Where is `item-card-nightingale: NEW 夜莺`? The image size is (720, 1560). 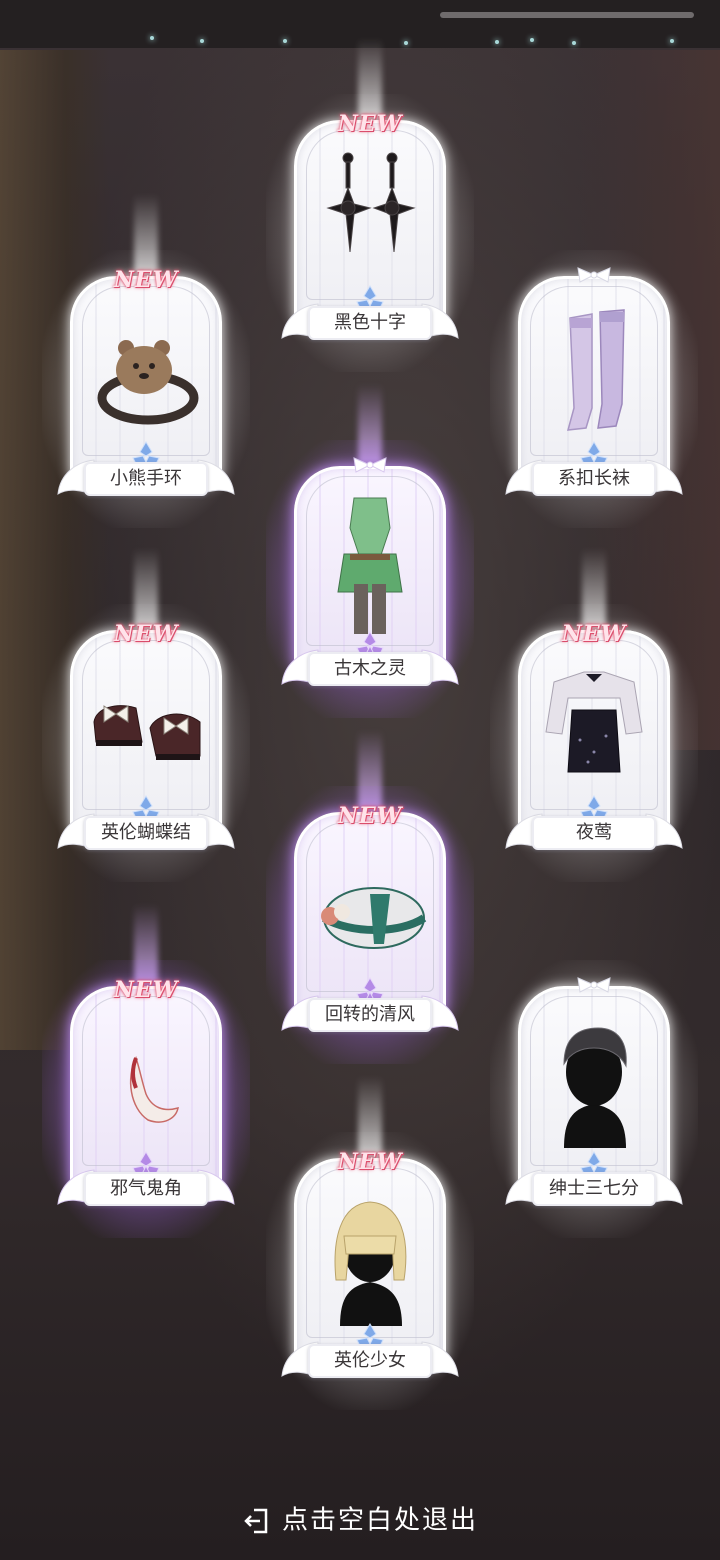 item-card-nightingale: NEW 夜莺 is located at coordinates (594, 715).